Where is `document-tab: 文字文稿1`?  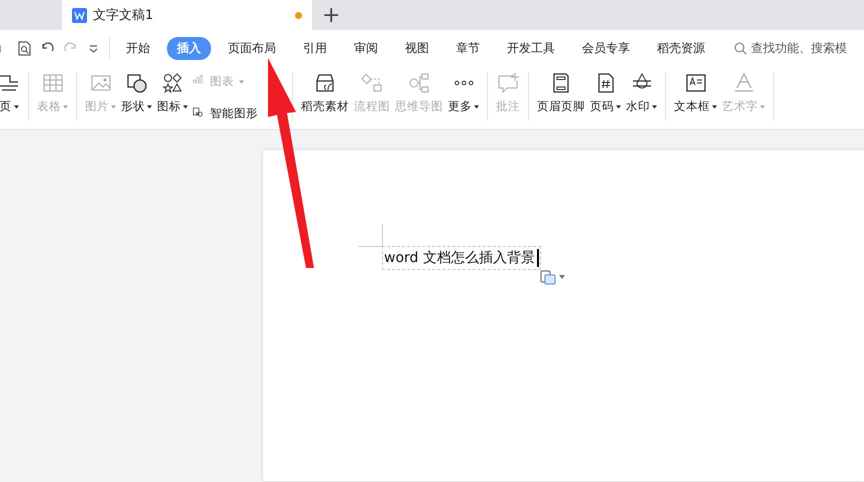
document-tab: 文字文稿1 is located at coordinates (187, 15).